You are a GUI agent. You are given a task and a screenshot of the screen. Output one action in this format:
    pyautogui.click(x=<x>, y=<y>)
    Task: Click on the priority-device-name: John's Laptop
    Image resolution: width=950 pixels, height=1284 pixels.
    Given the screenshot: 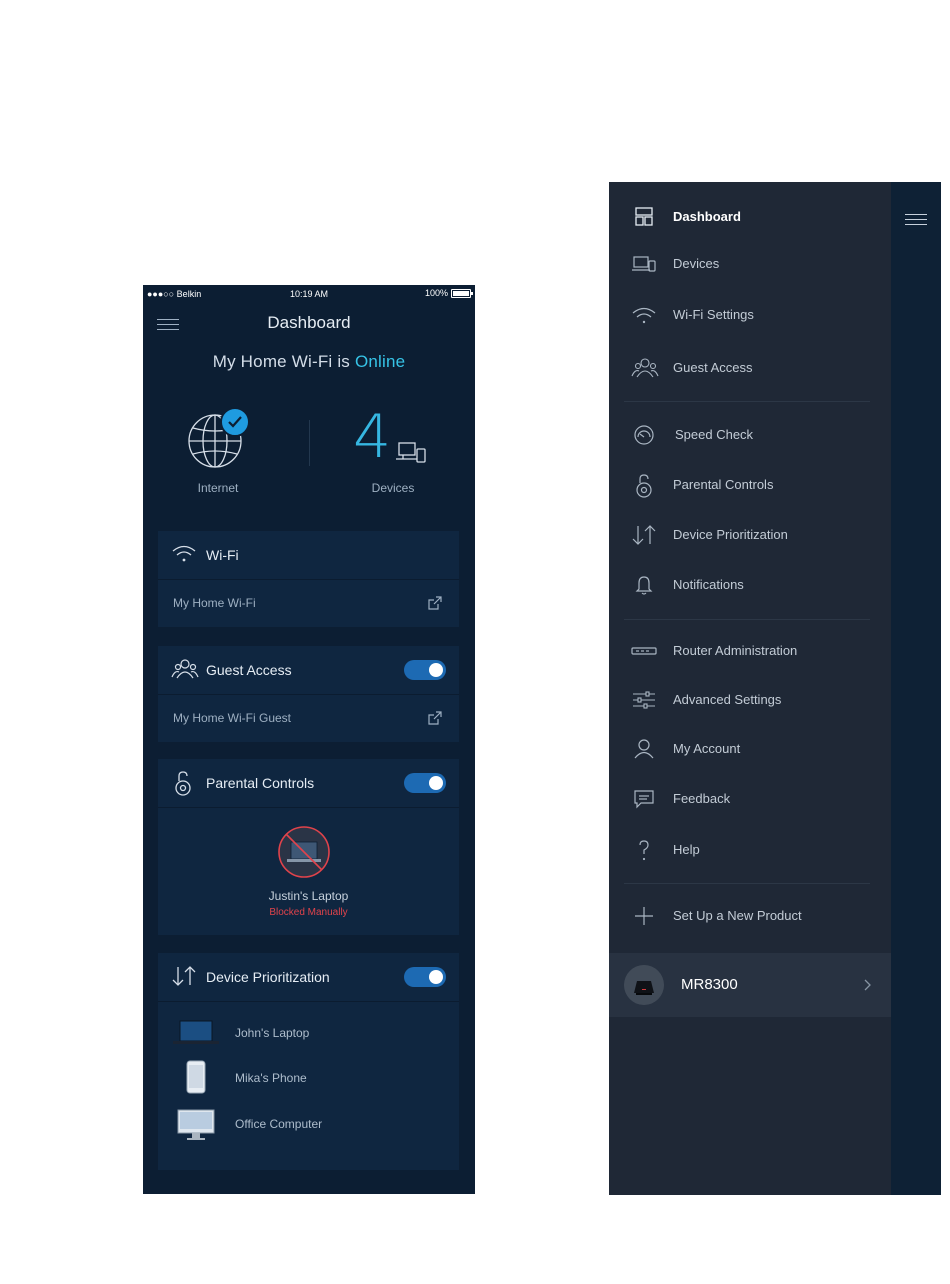 What is the action you would take?
    pyautogui.click(x=272, y=1033)
    